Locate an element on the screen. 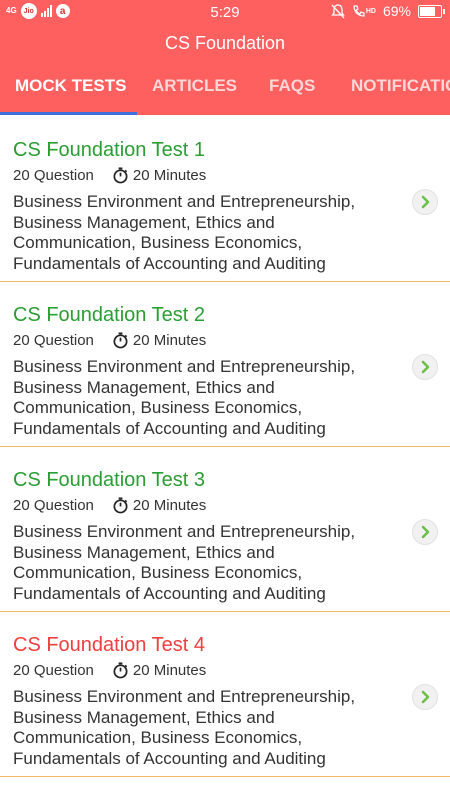 The height and width of the screenshot is (800, 450). tab-bar: MOCK TESTS ARTICLES FAQS NOTIFICATIO is located at coordinates (225, 93).